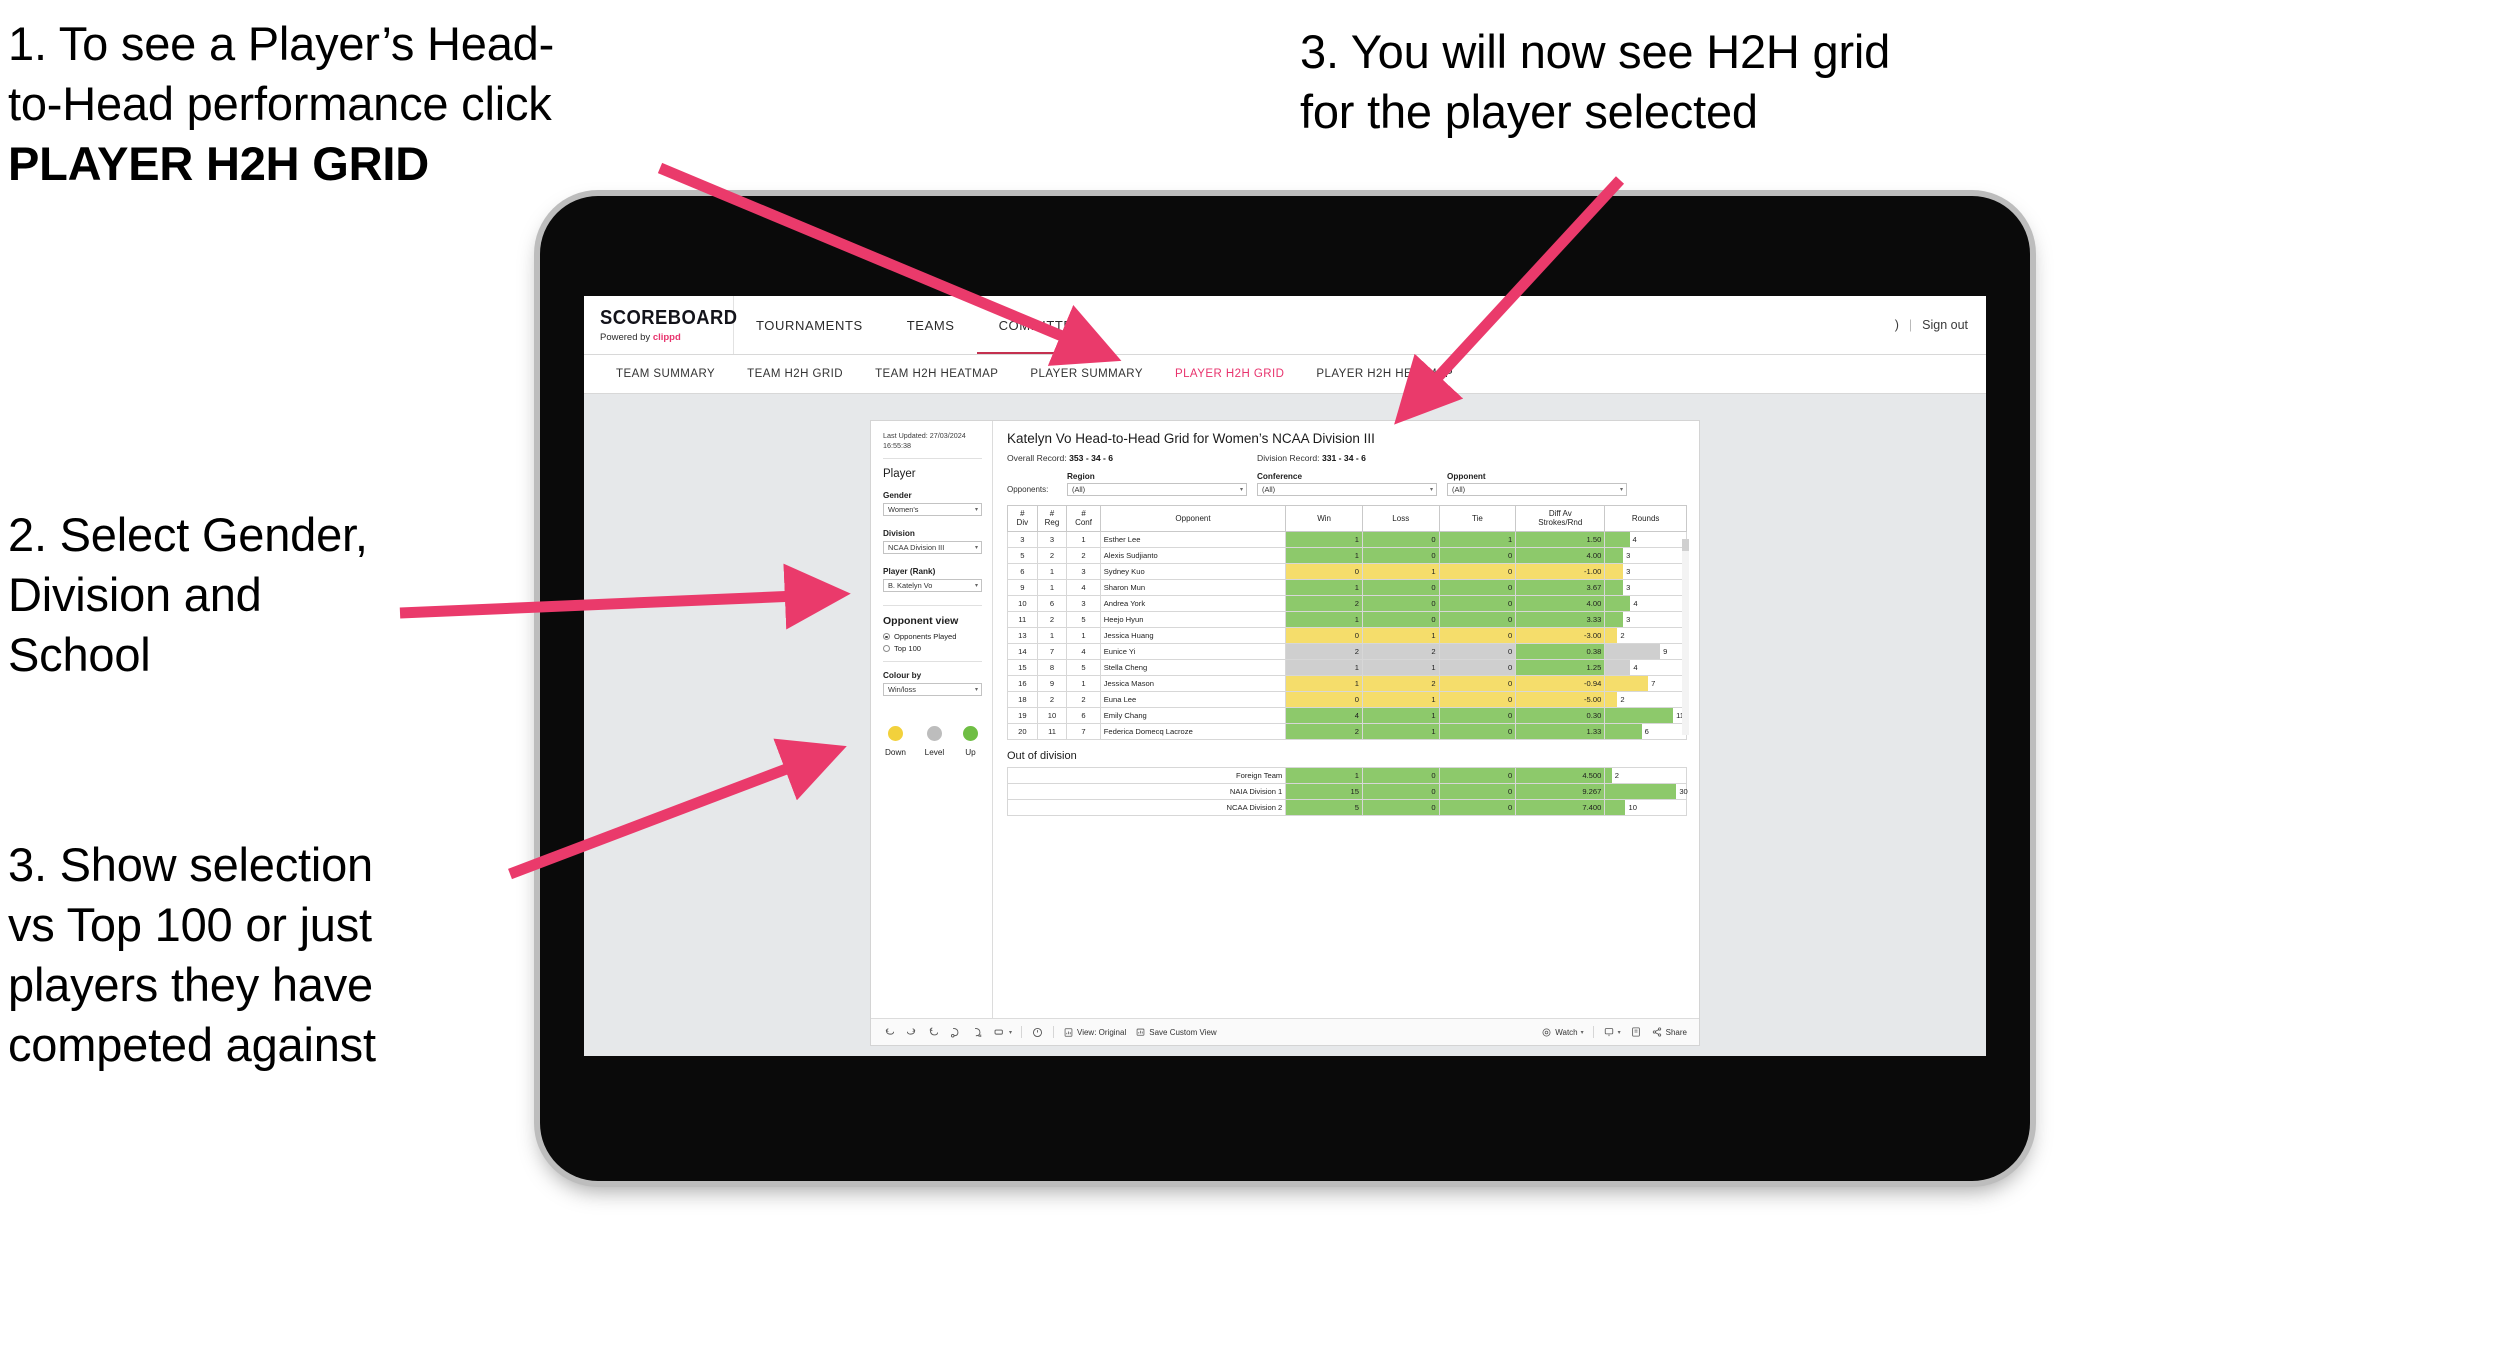  What do you see at coordinates (932, 648) in the screenshot?
I see `radio-top-100: Top 100` at bounding box center [932, 648].